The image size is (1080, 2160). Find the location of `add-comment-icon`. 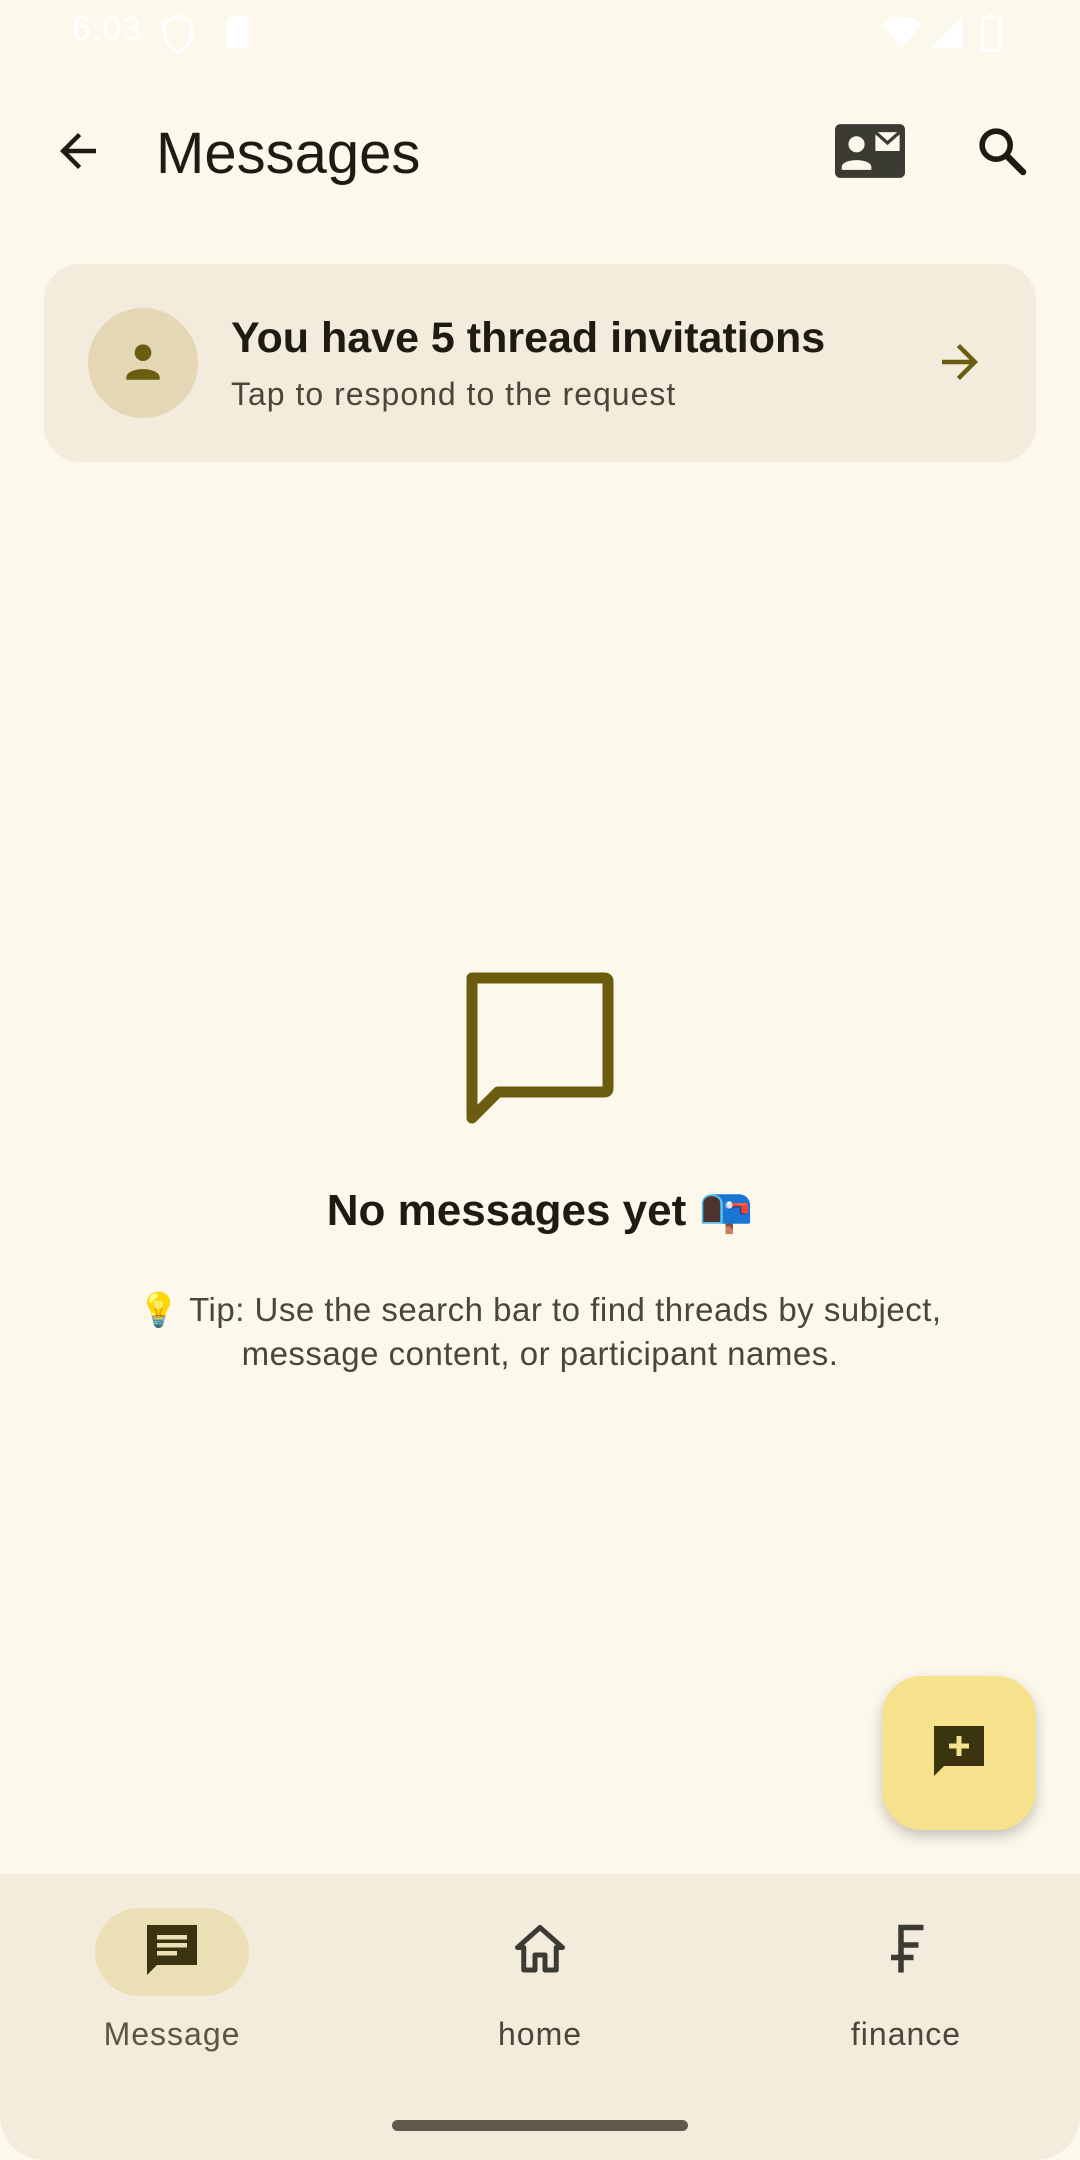

add-comment-icon is located at coordinates (959, 1753).